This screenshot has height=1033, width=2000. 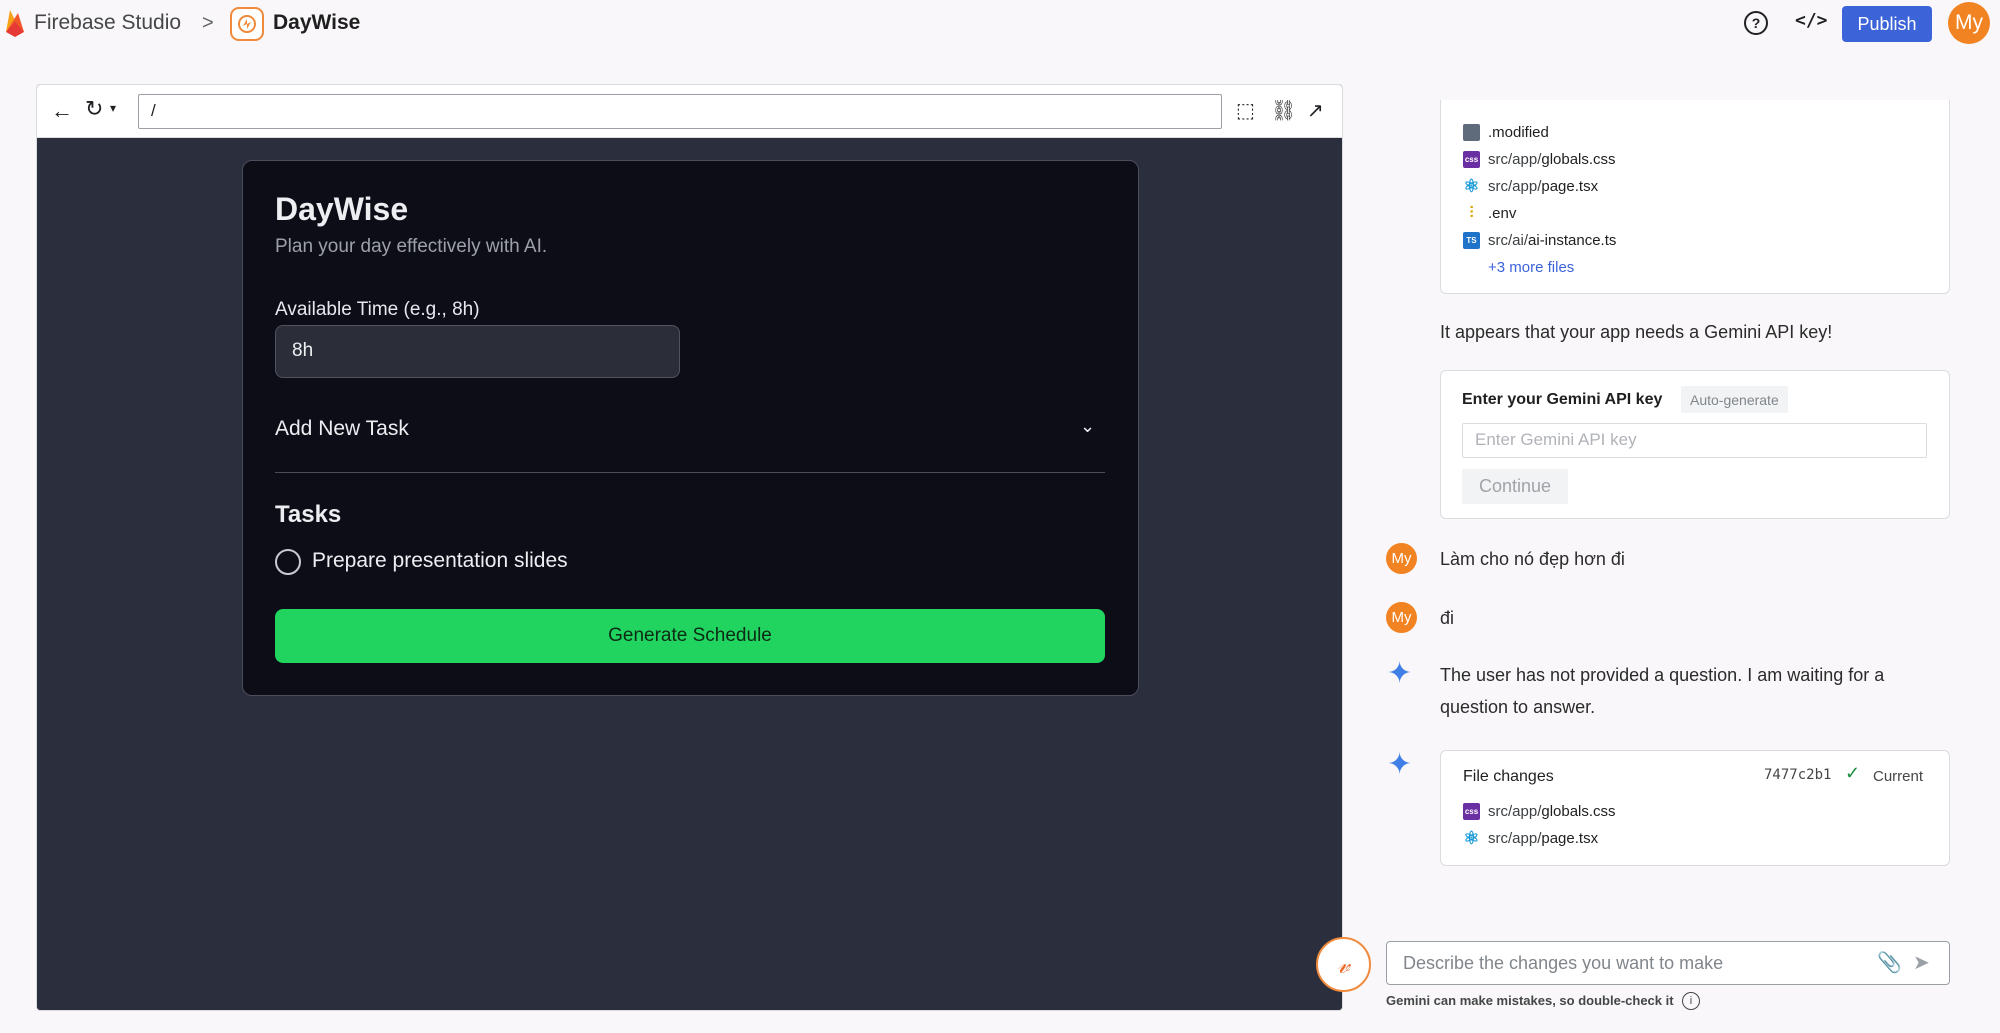 What do you see at coordinates (288, 562) in the screenshot?
I see `task-checkbox` at bounding box center [288, 562].